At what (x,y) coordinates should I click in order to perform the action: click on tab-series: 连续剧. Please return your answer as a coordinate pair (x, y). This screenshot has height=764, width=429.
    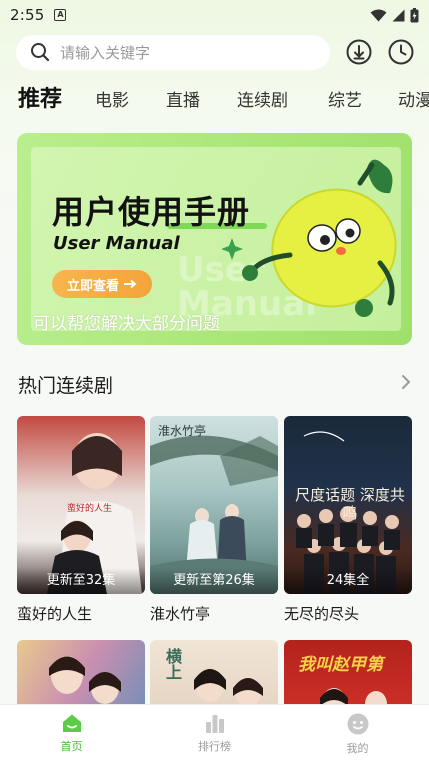
    Looking at the image, I should click on (262, 101).